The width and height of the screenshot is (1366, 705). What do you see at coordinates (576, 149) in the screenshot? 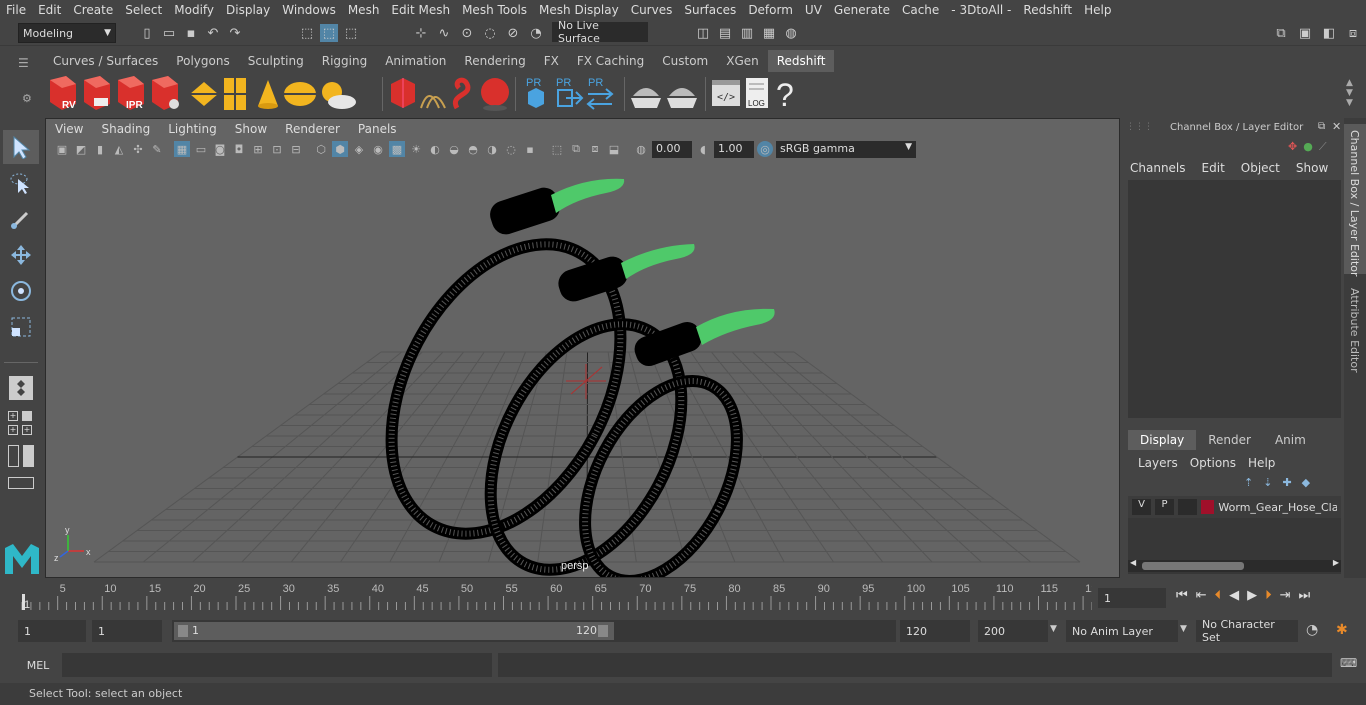
I see `xray-active-icon: ⧉` at bounding box center [576, 149].